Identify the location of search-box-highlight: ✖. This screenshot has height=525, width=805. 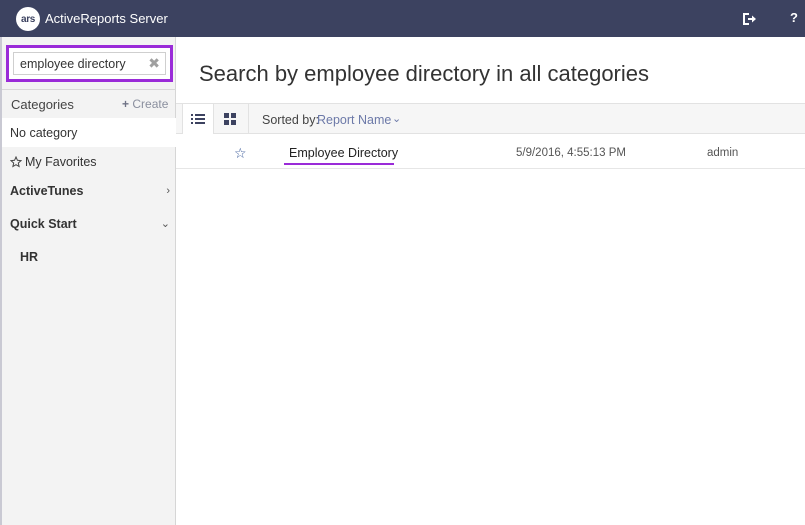
(89, 63).